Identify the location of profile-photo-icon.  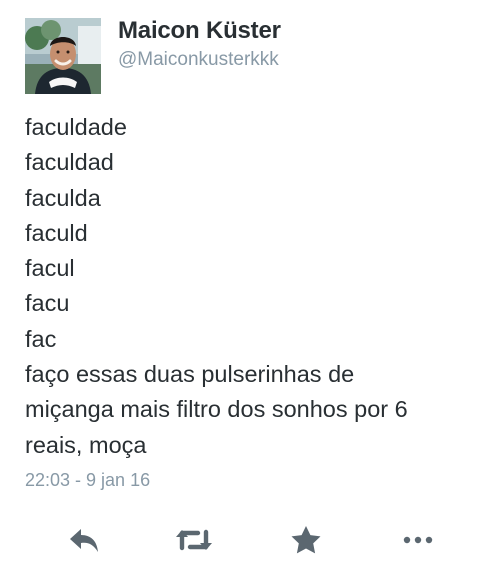
(63, 56).